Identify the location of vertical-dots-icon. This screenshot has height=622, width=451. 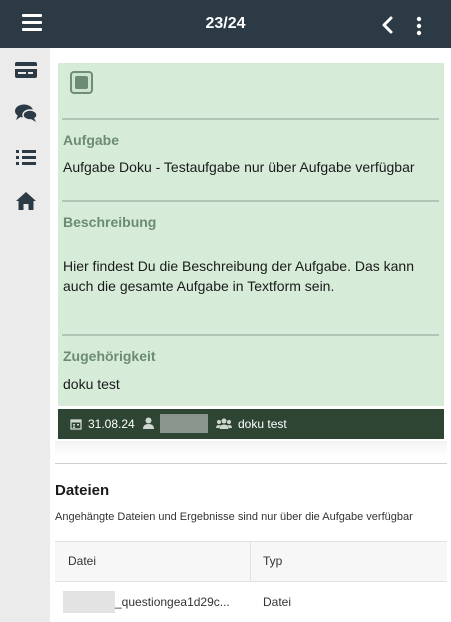
(419, 26).